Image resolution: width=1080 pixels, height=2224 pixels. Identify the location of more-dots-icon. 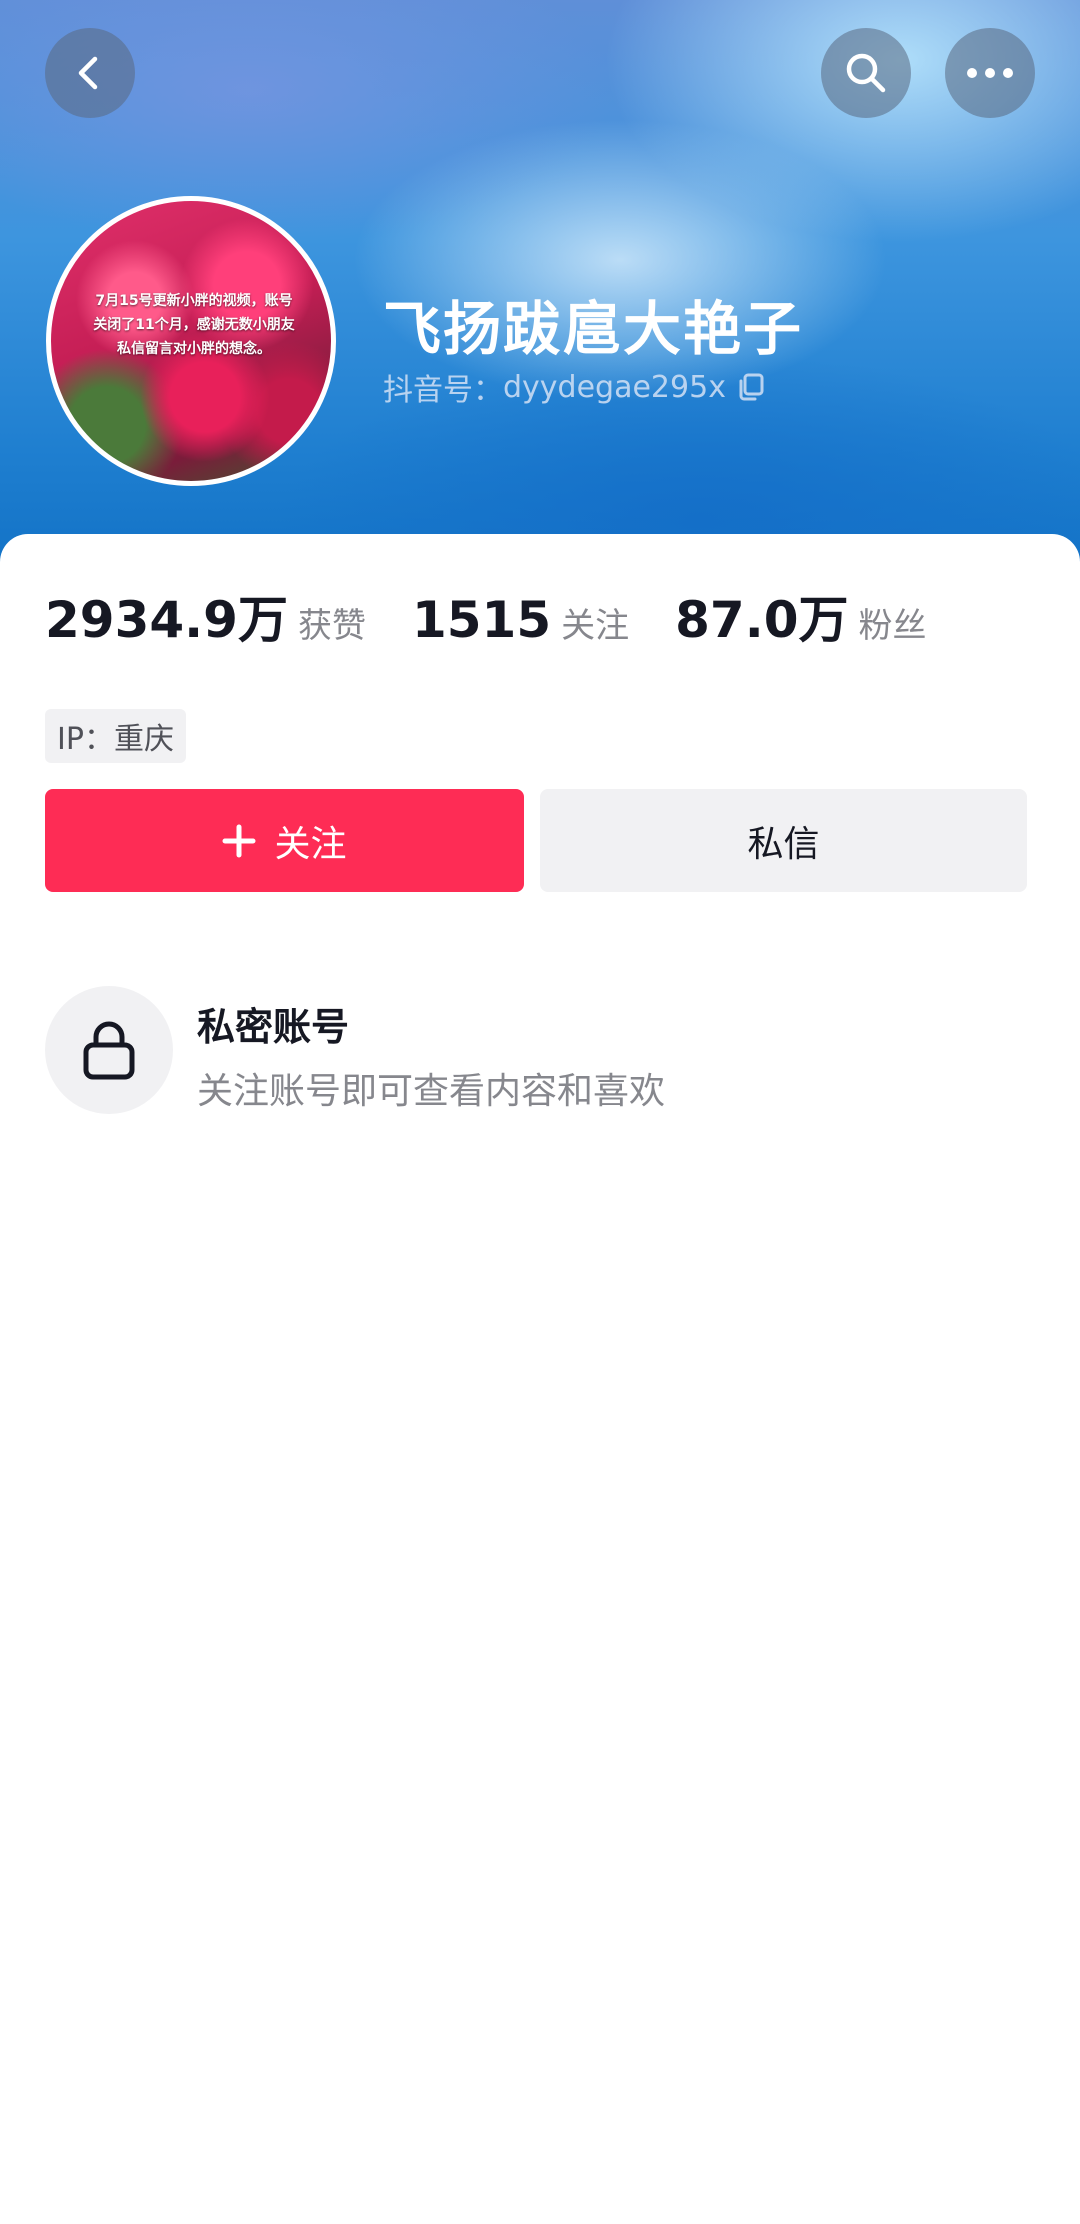
(990, 73).